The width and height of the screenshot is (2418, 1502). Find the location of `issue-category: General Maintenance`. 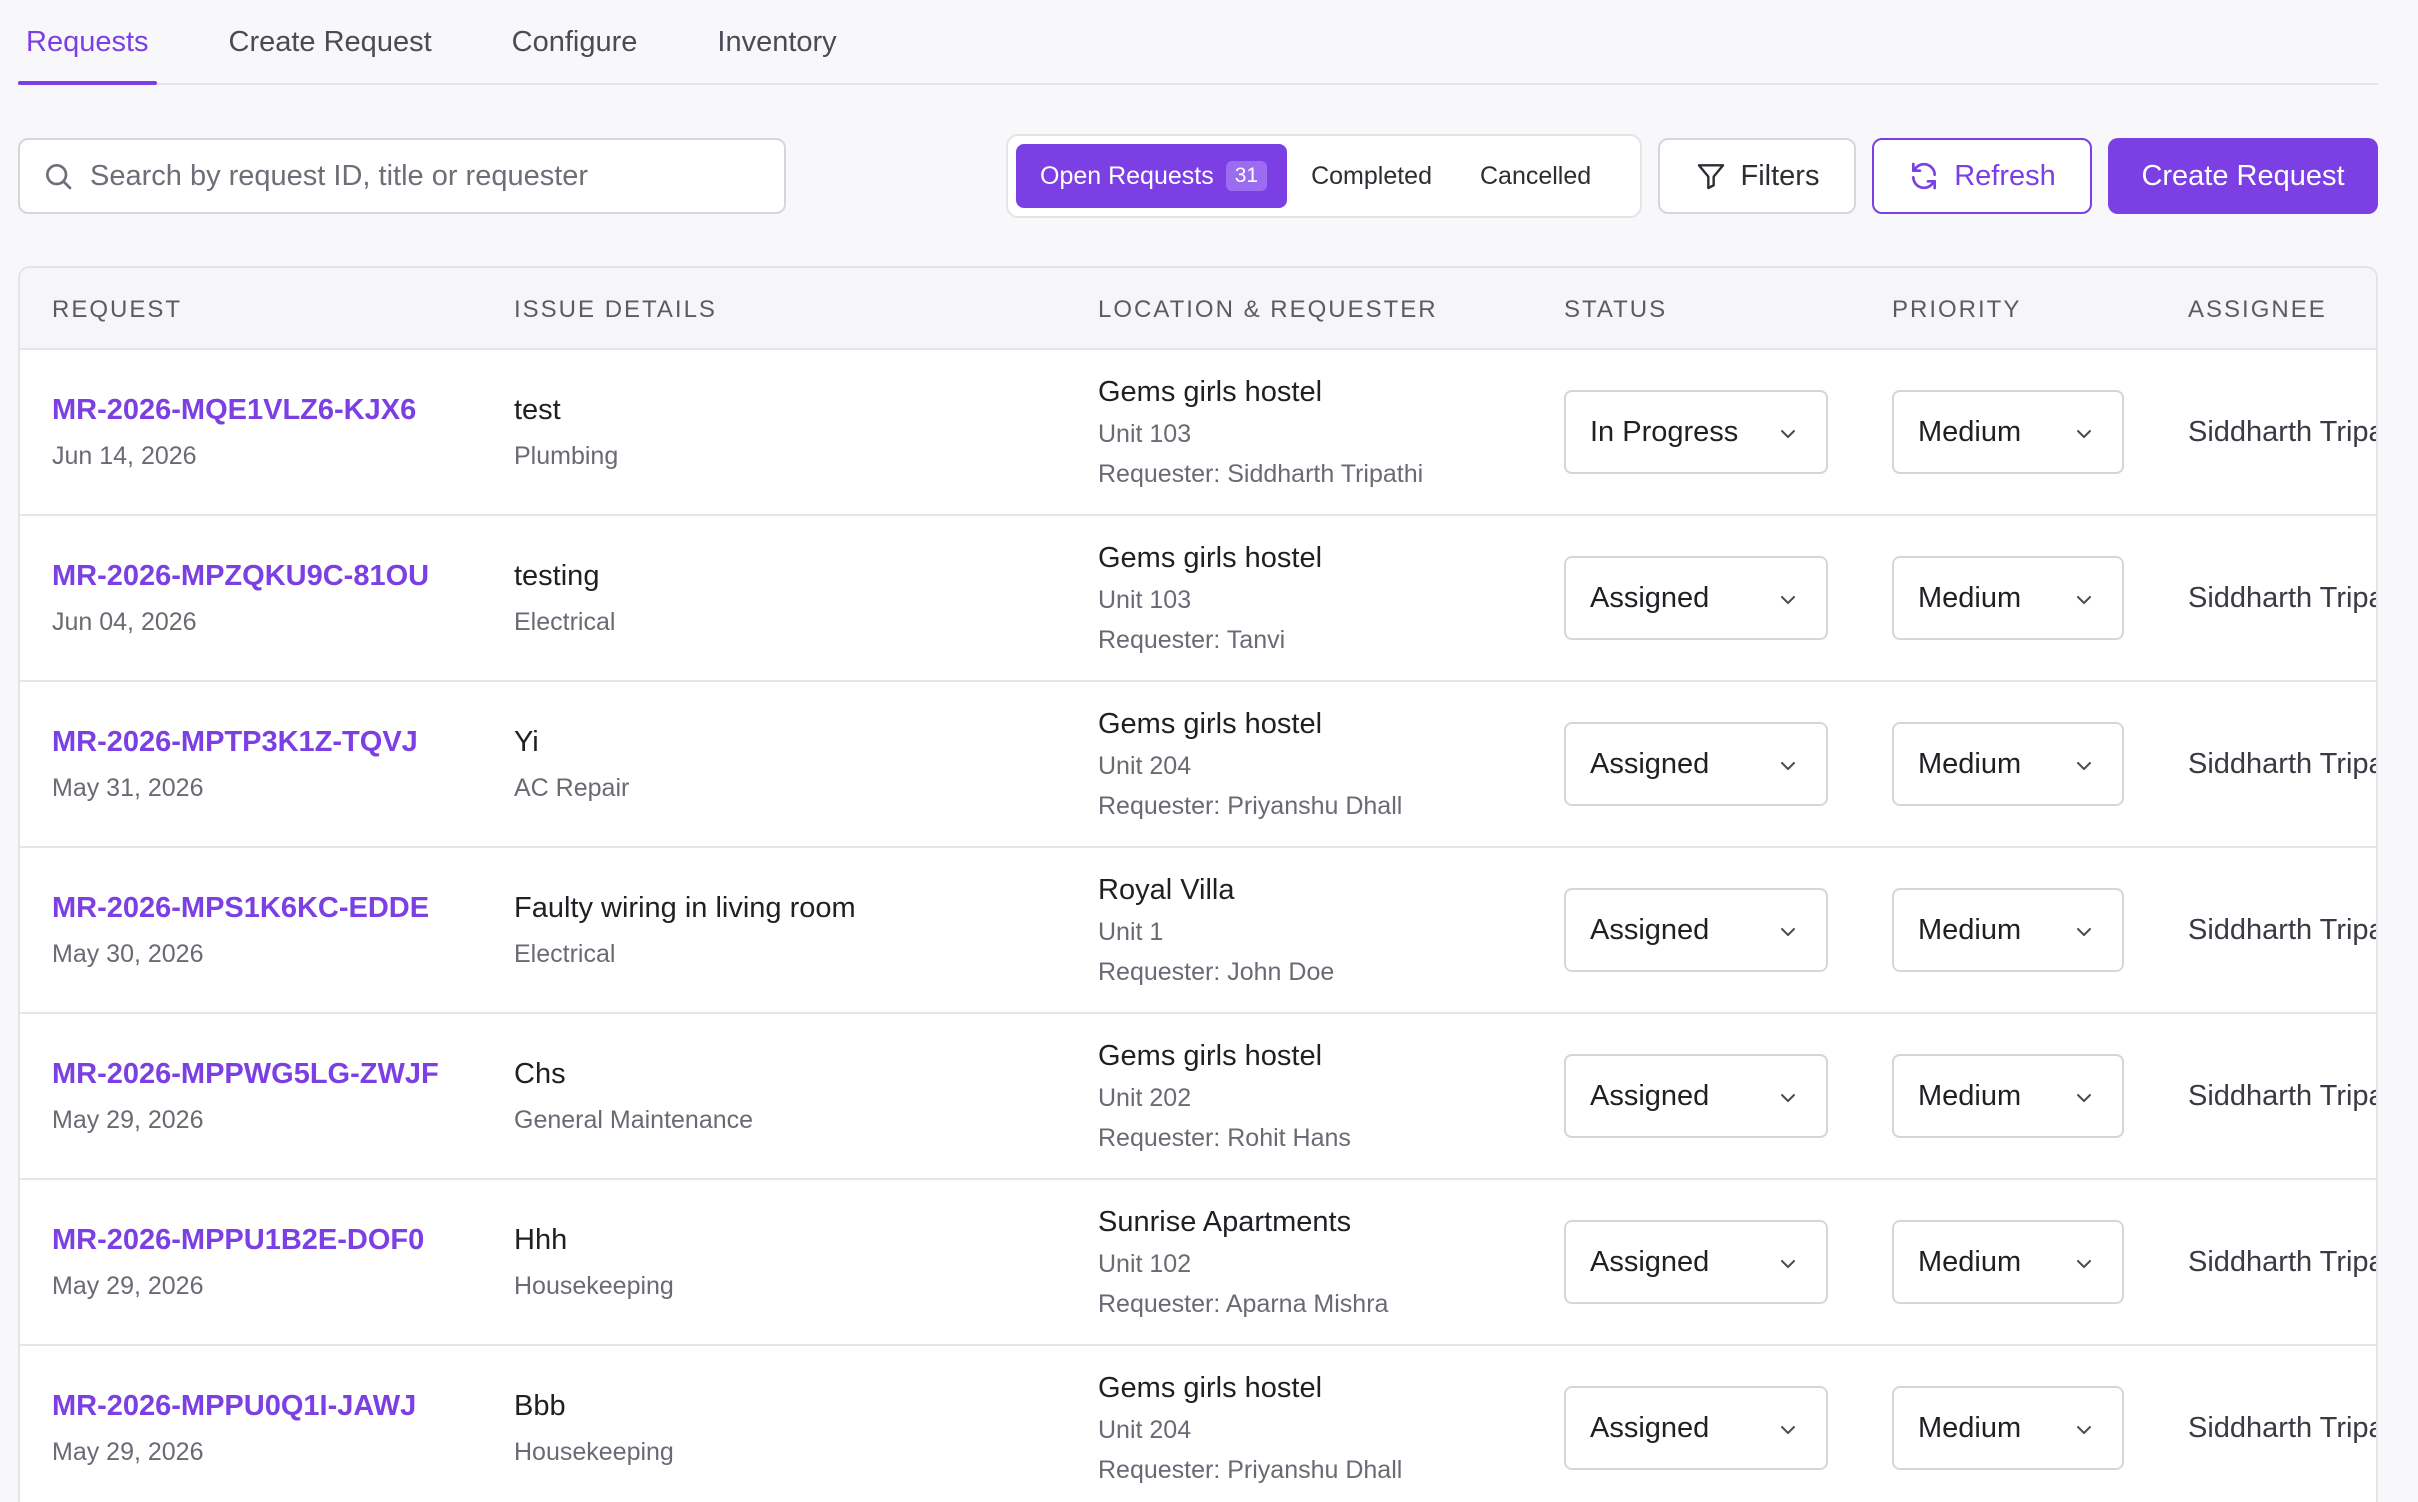

issue-category: General Maintenance is located at coordinates (634, 1120).